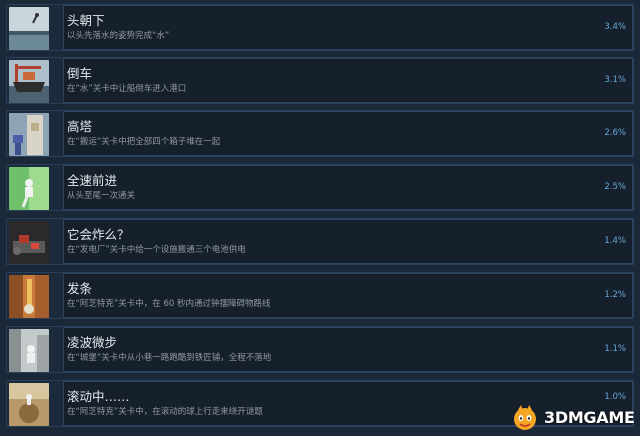  Describe the element at coordinates (29, 350) in the screenshot. I see `parkour-icon` at that location.